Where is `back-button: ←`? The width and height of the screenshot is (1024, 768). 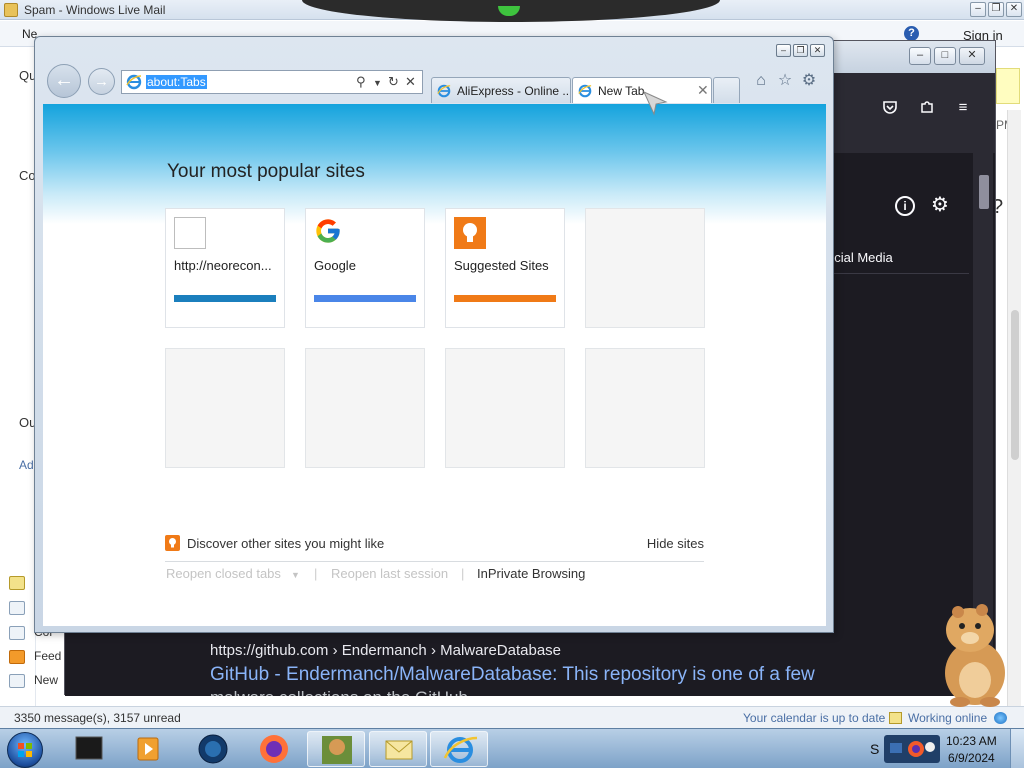 back-button: ← is located at coordinates (64, 81).